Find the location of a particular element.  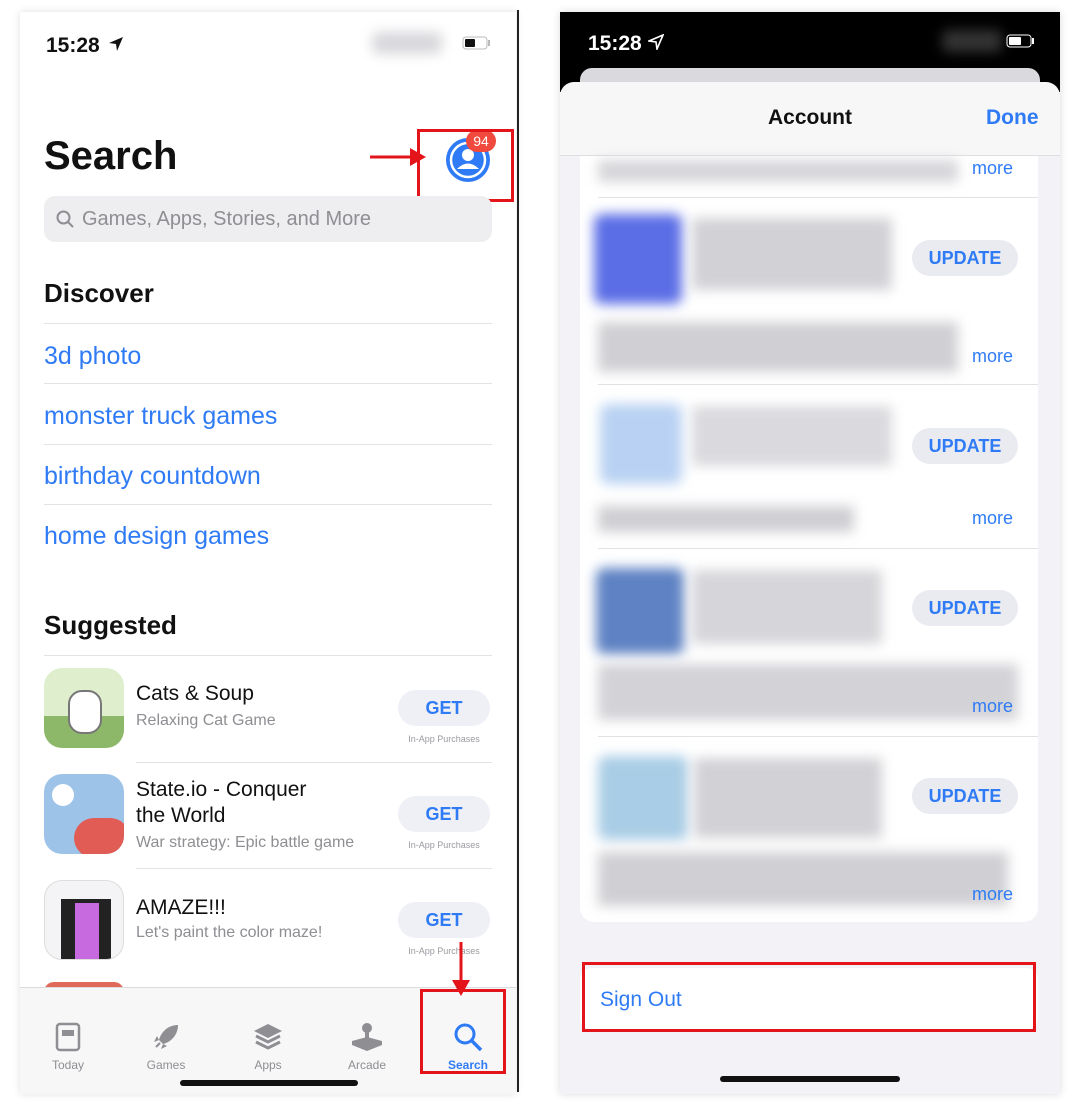

annotation-arrow-down is located at coordinates (461, 969).